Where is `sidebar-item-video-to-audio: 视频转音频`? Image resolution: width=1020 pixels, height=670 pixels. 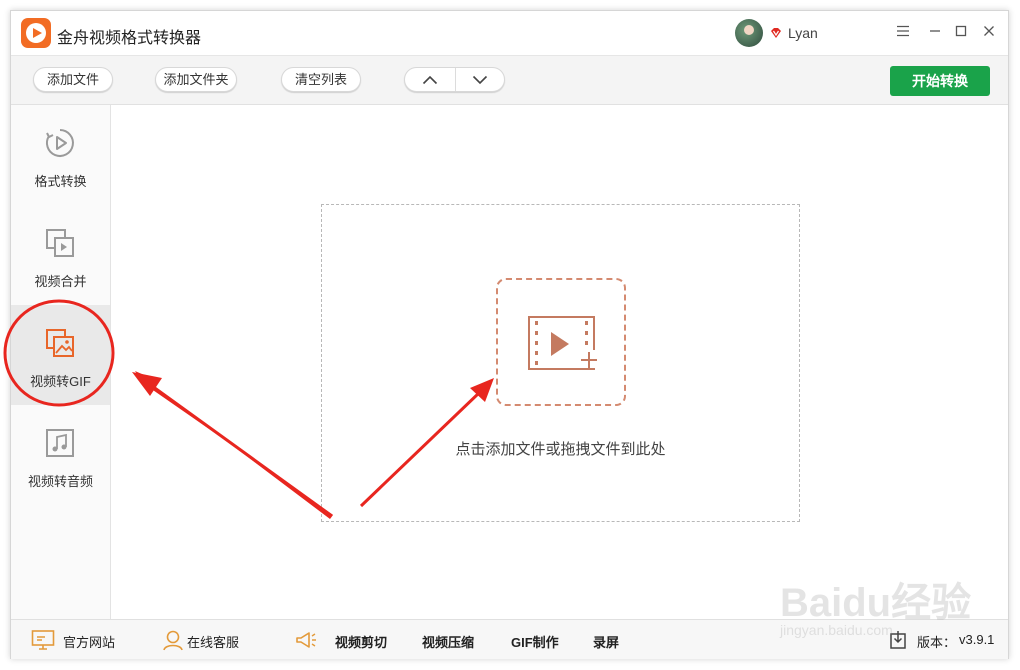
sidebar-item-video-to-audio: 视频转音频 is located at coordinates (60, 455).